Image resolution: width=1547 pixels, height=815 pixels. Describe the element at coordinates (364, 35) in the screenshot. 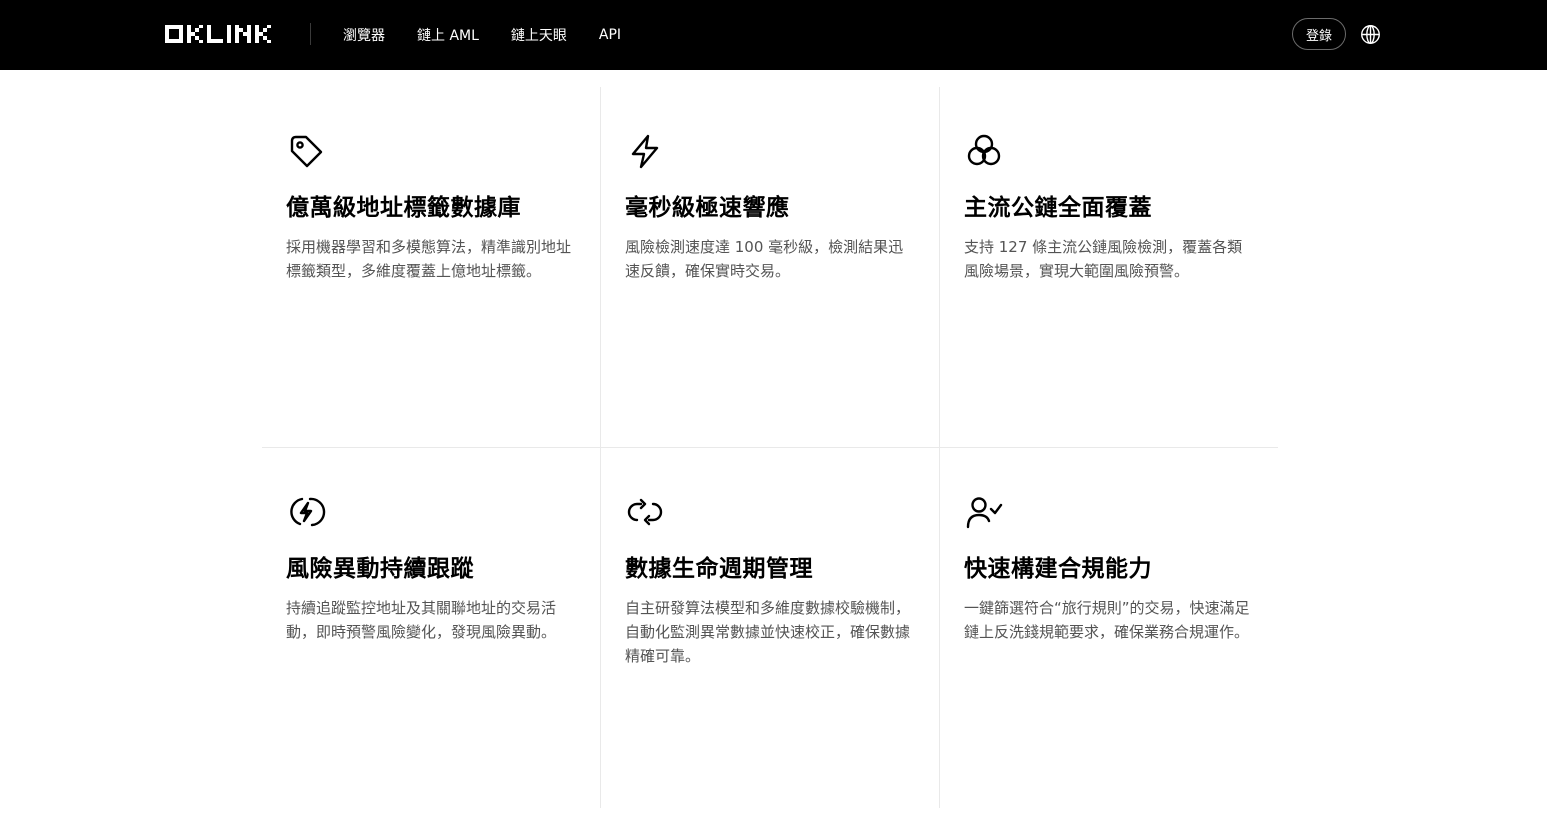

I see `nav-item-explorer: 瀏覽器` at that location.